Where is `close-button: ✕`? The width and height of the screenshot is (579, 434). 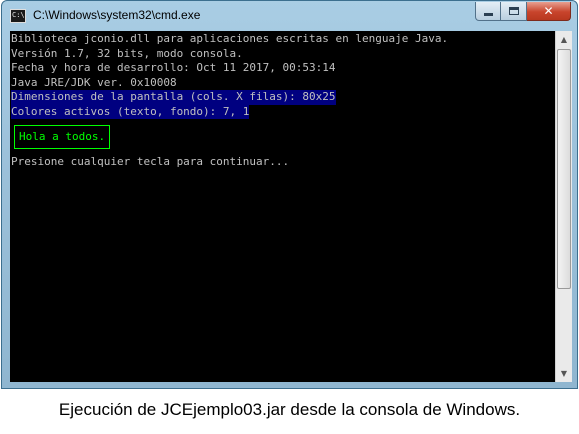
close-button: ✕ is located at coordinates (549, 11).